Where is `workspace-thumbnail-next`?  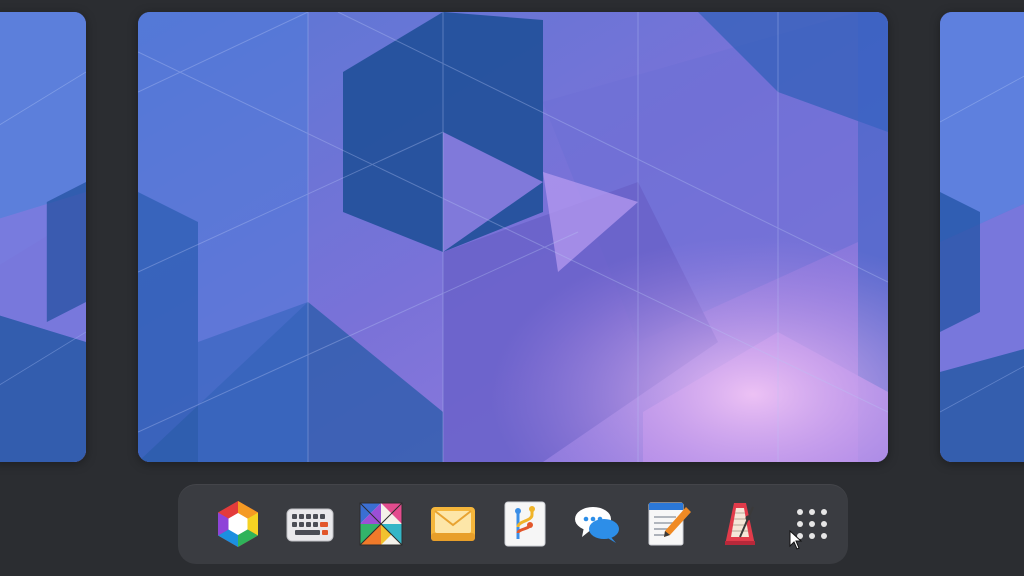
workspace-thumbnail-next is located at coordinates (982, 237).